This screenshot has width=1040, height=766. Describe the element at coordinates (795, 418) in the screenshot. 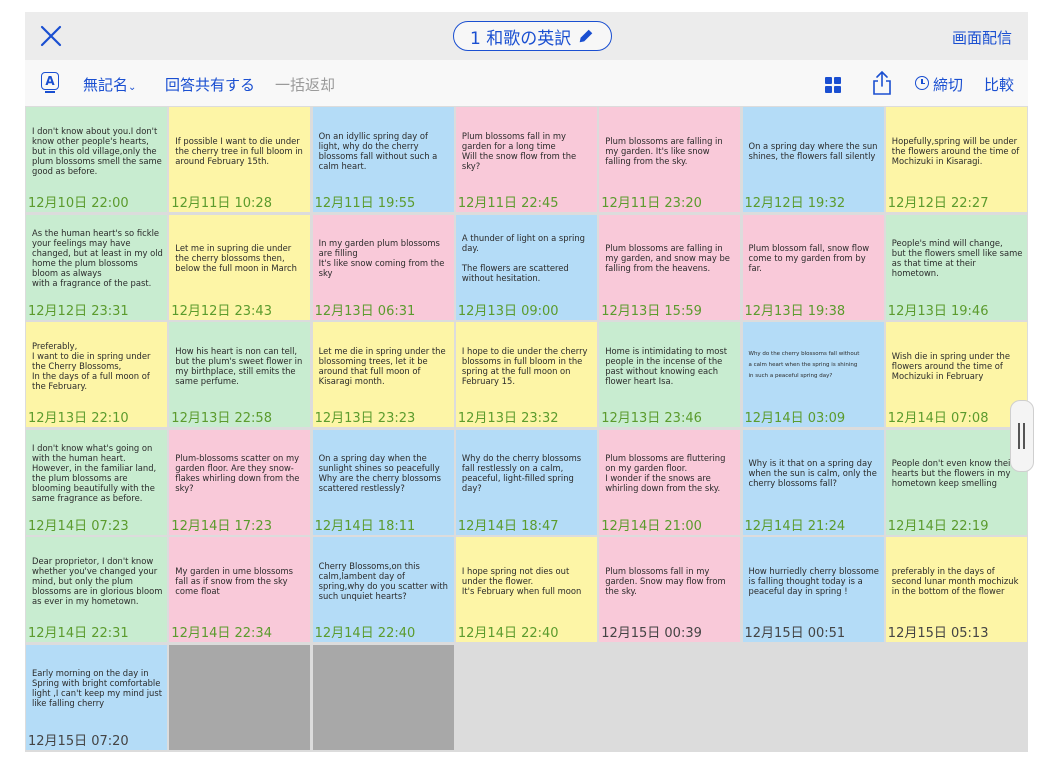

I see `answer-timestamp: 12月14日 03:09` at that location.